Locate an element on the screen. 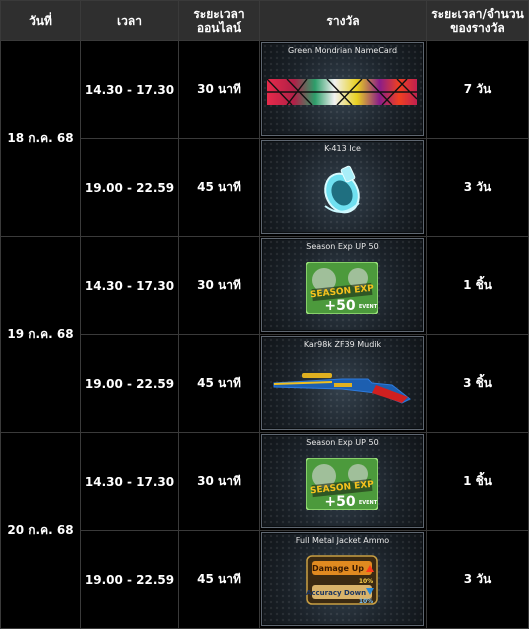  ammo-accuracy-pct: 10% is located at coordinates (366, 601).